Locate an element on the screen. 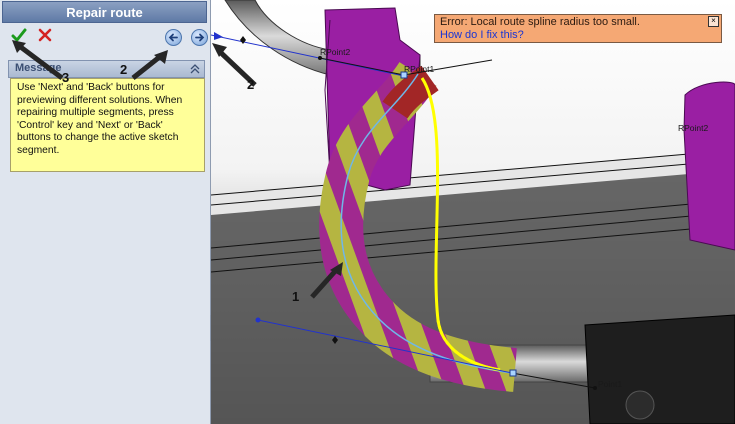 Image resolution: width=735 pixels, height=424 pixels. purple-clip-right is located at coordinates (709, 166).